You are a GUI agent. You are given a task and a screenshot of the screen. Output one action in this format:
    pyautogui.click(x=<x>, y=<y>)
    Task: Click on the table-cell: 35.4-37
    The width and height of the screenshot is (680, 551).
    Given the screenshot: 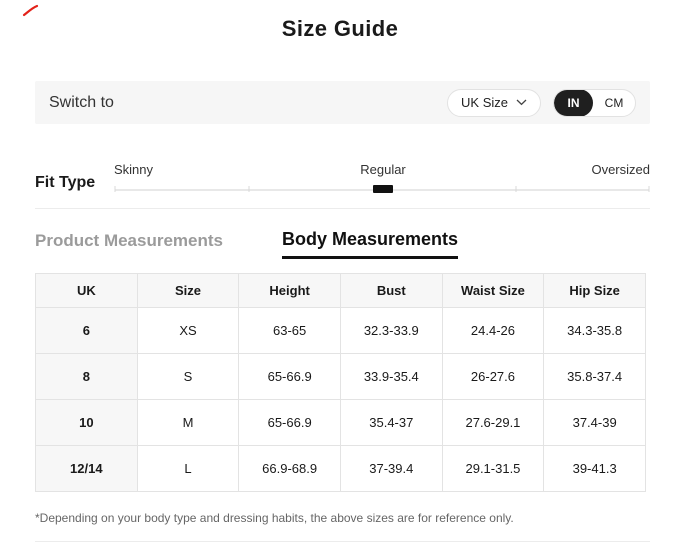 What is the action you would take?
    pyautogui.click(x=391, y=422)
    